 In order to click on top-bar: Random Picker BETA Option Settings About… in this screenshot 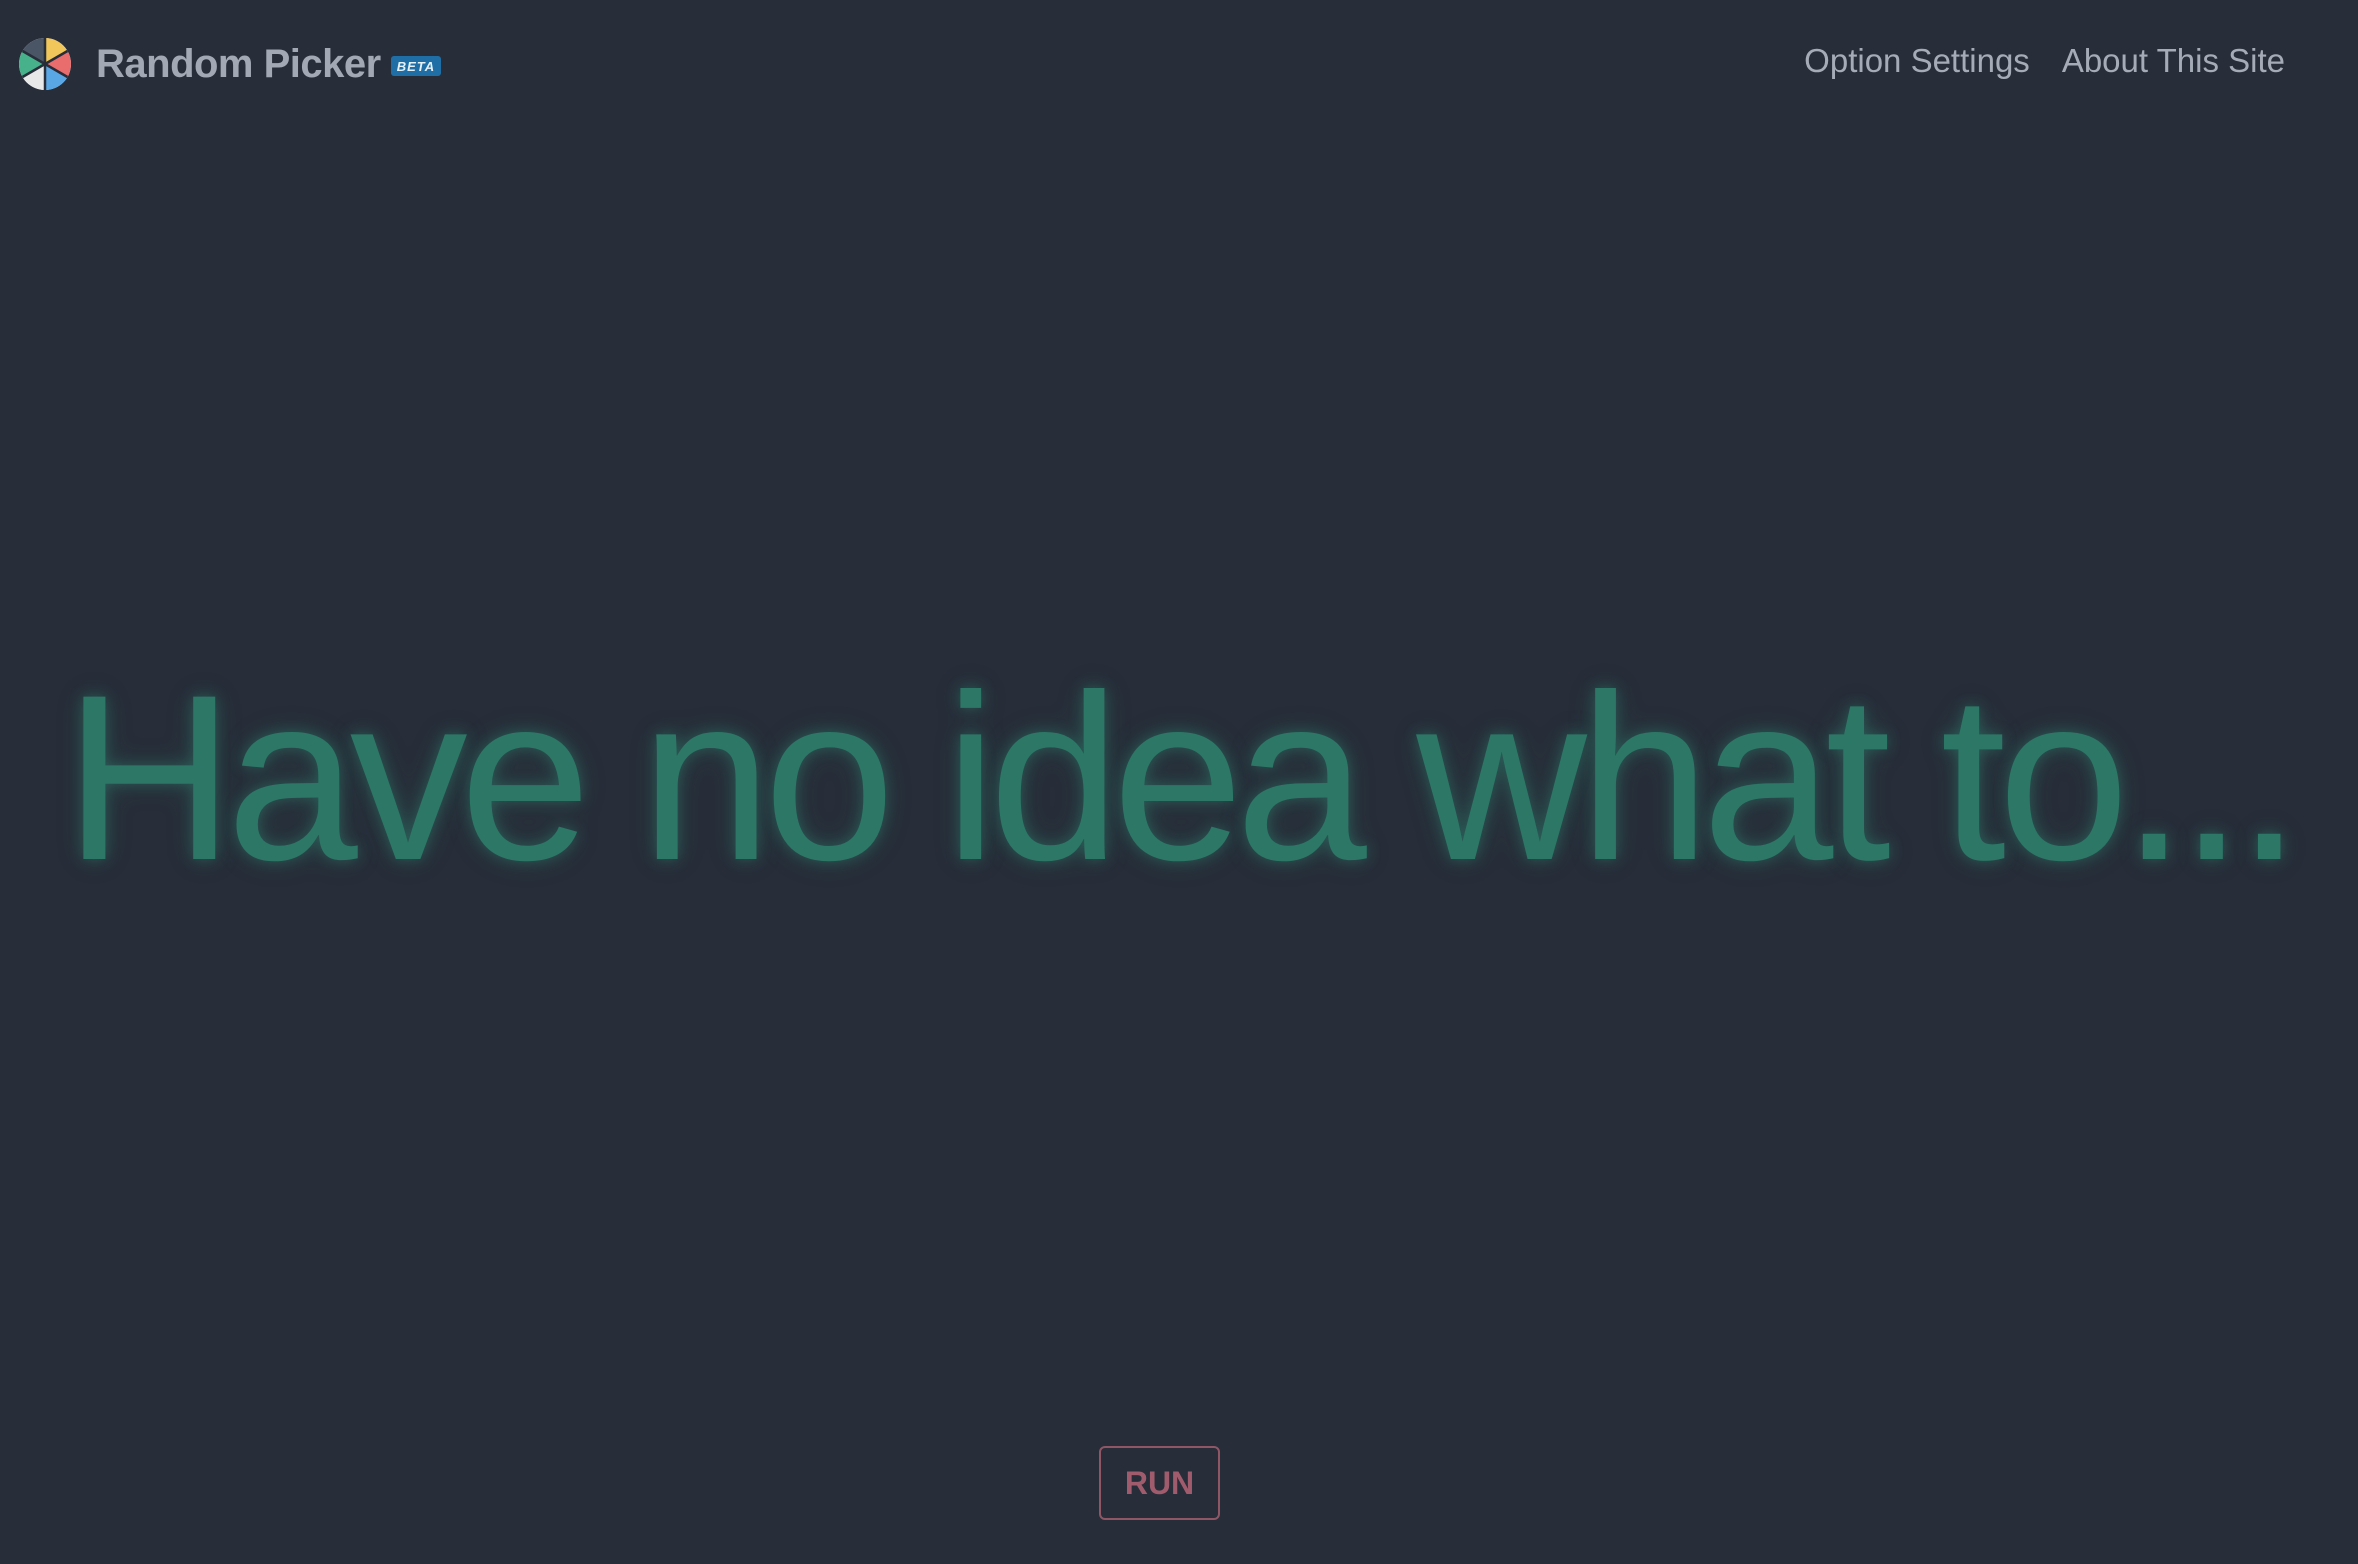, I will do `click(1179, 65)`.